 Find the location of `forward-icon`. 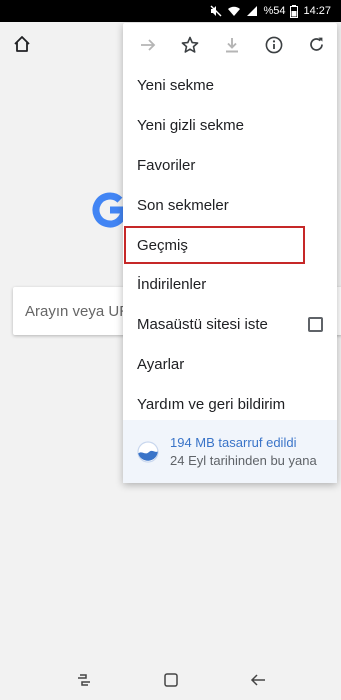

forward-icon is located at coordinates (148, 44).